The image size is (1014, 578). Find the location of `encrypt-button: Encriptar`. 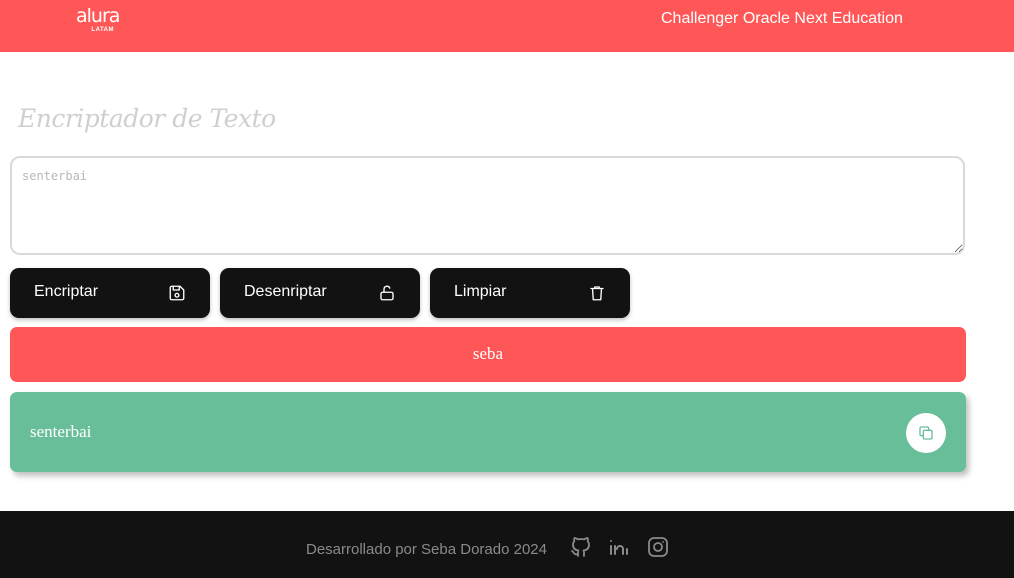

encrypt-button: Encriptar is located at coordinates (110, 293).